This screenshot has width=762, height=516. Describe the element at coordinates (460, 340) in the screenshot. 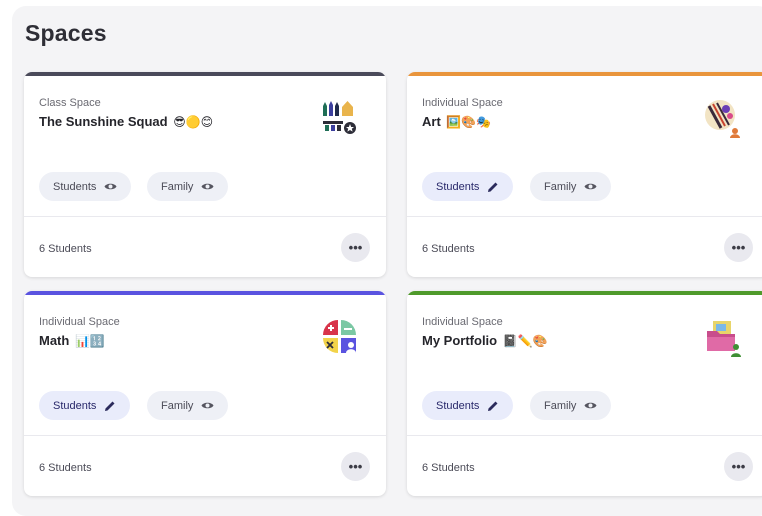

I see `space-name-text: My Portfolio` at that location.